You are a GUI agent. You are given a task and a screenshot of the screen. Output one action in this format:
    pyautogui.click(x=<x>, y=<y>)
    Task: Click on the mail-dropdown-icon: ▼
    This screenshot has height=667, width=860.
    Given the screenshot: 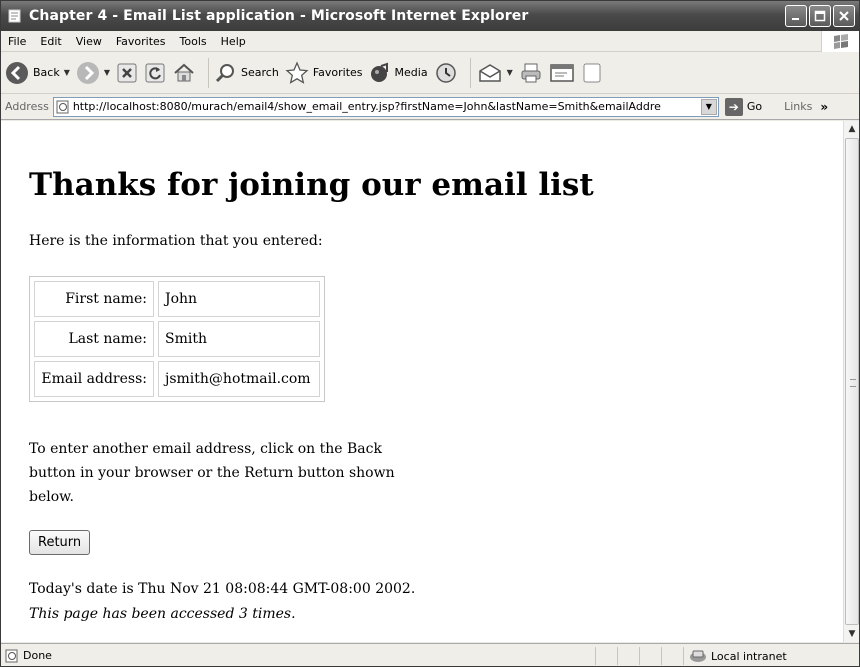 What is the action you would take?
    pyautogui.click(x=510, y=72)
    